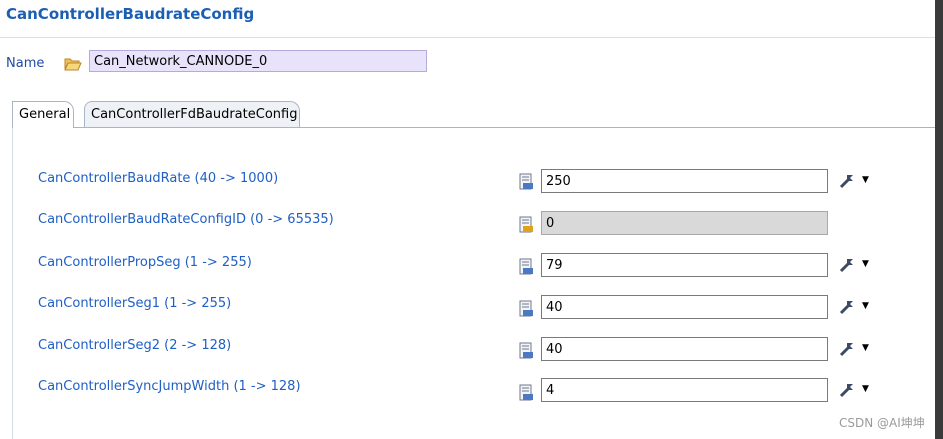  Describe the element at coordinates (258, 61) in the screenshot. I see `name-field` at that location.